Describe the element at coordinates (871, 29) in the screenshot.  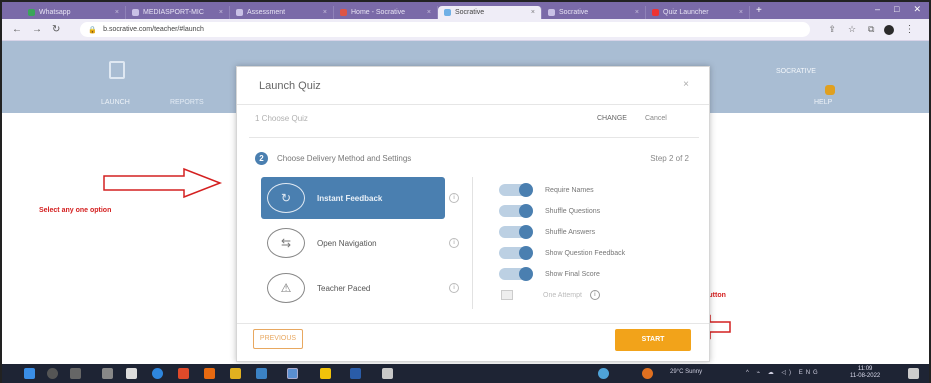
I see `extensions-icon: ⧉` at that location.